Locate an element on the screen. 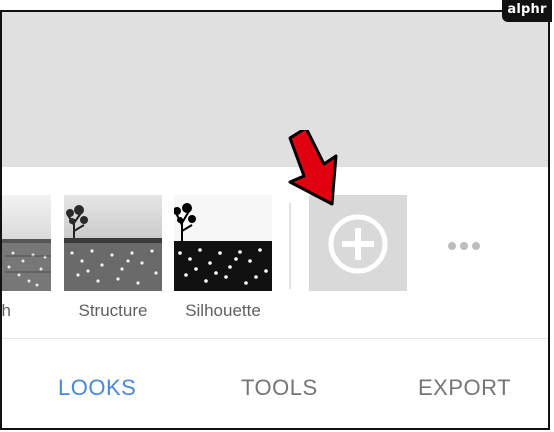 This screenshot has width=554, height=432. alphr-logo: alphr is located at coordinates (527, 11).